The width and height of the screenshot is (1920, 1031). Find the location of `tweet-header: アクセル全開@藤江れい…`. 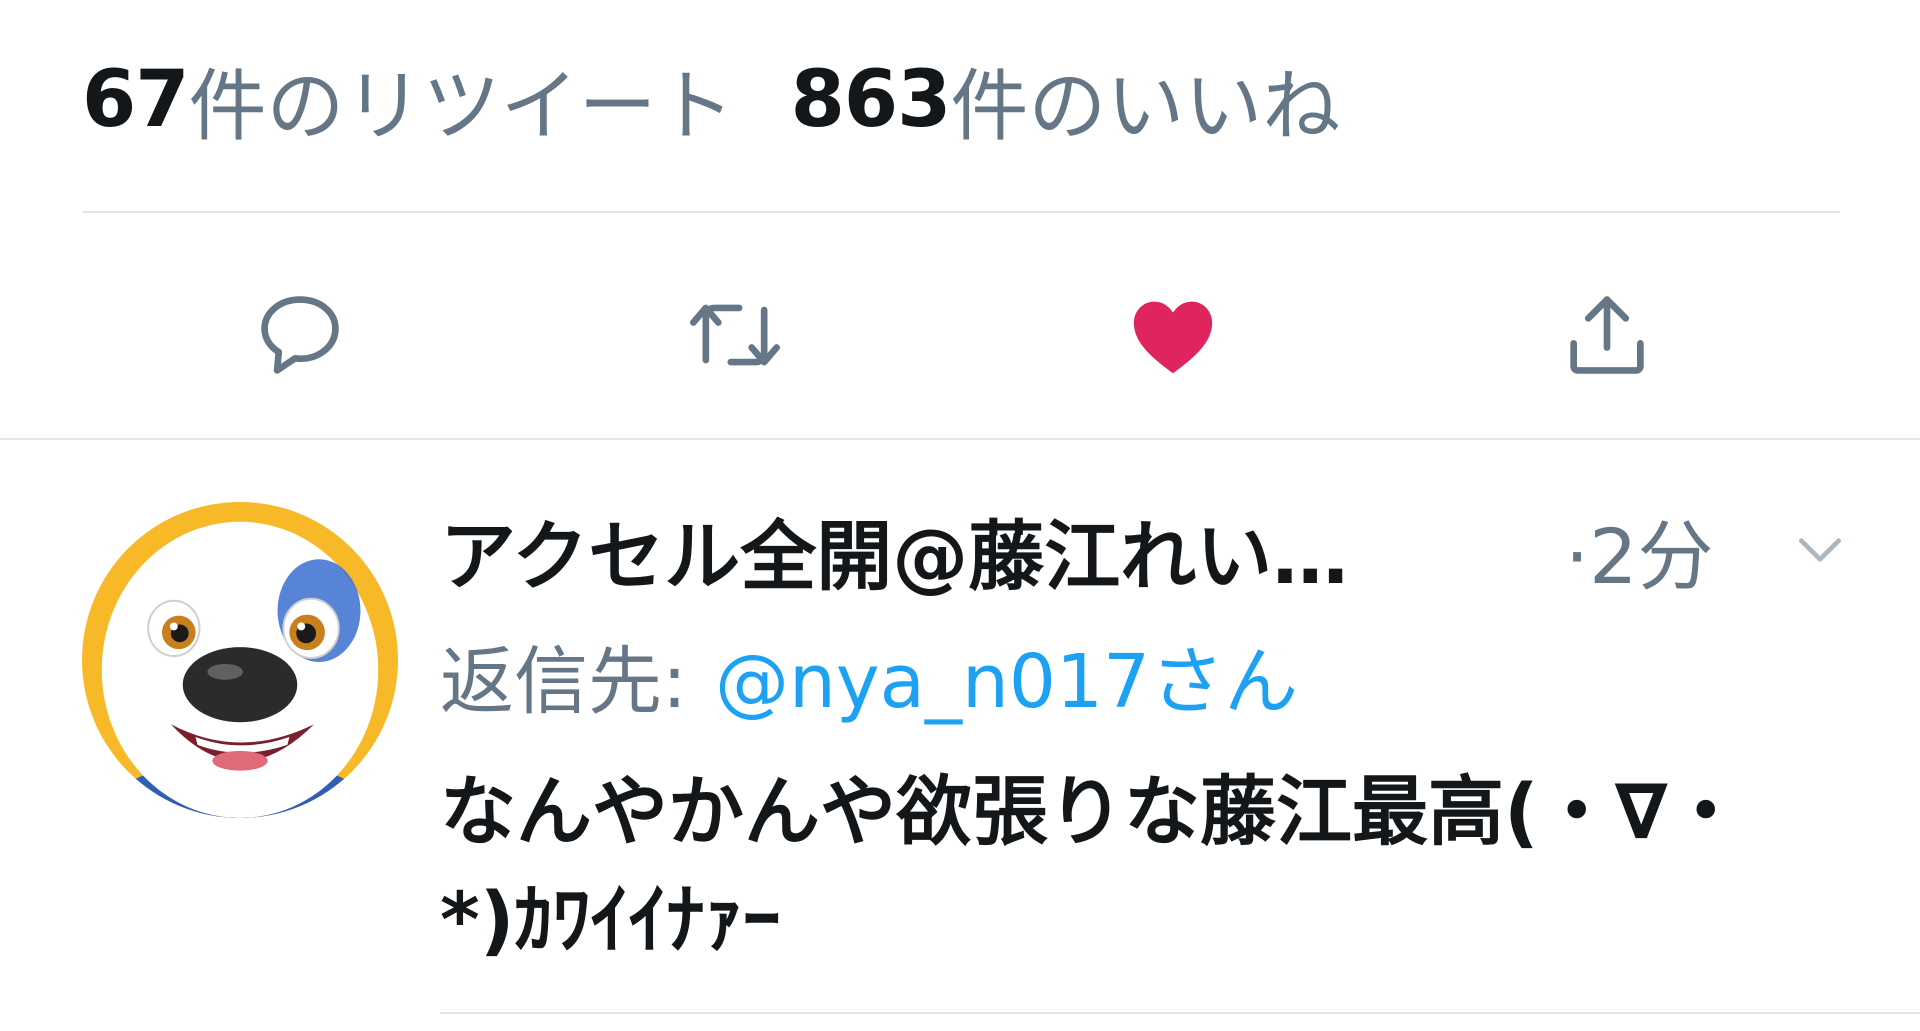

tweet-header: アクセル全開@藤江れい… is located at coordinates (960, 550).